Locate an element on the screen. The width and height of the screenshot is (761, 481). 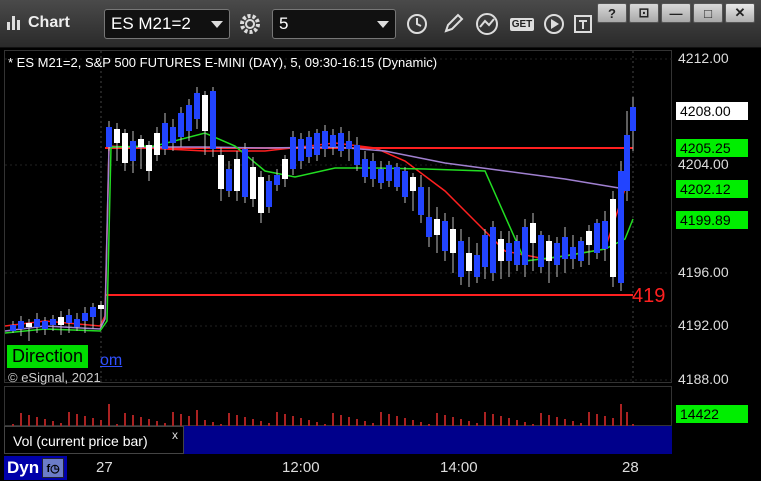
time-tick: 12:00 is located at coordinates (301, 467).